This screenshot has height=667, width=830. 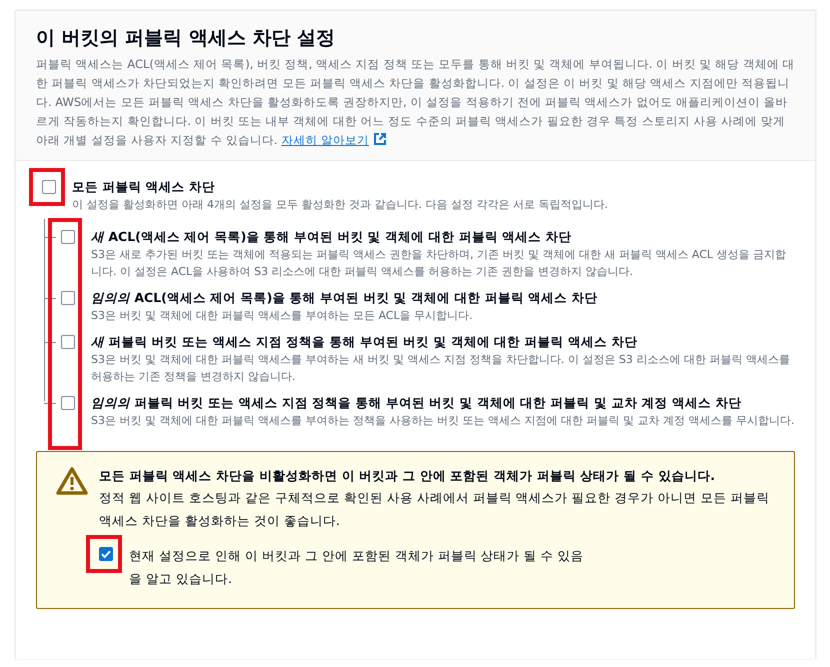 I want to click on option-description: 이 설정을 활성화하면 아래 4개의 설정을 모두 활성화한 것과 같습니다. 다음 설정 각각은 서로 독립적입니다., so click(x=340, y=205).